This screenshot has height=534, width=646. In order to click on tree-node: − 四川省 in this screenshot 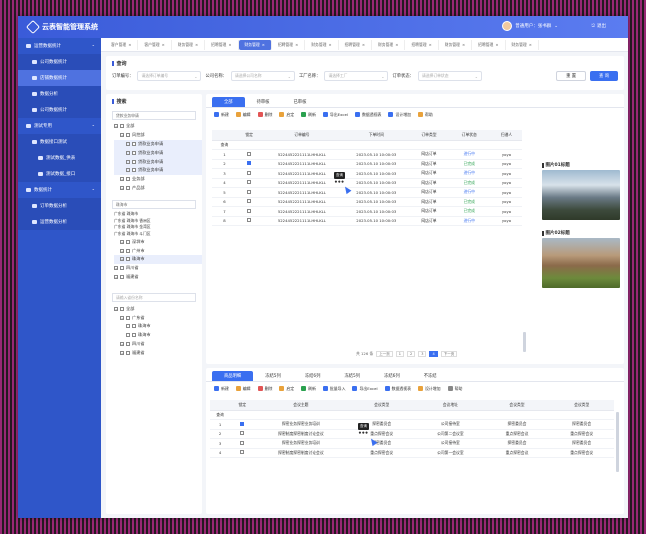, I will do `click(158, 268)`.